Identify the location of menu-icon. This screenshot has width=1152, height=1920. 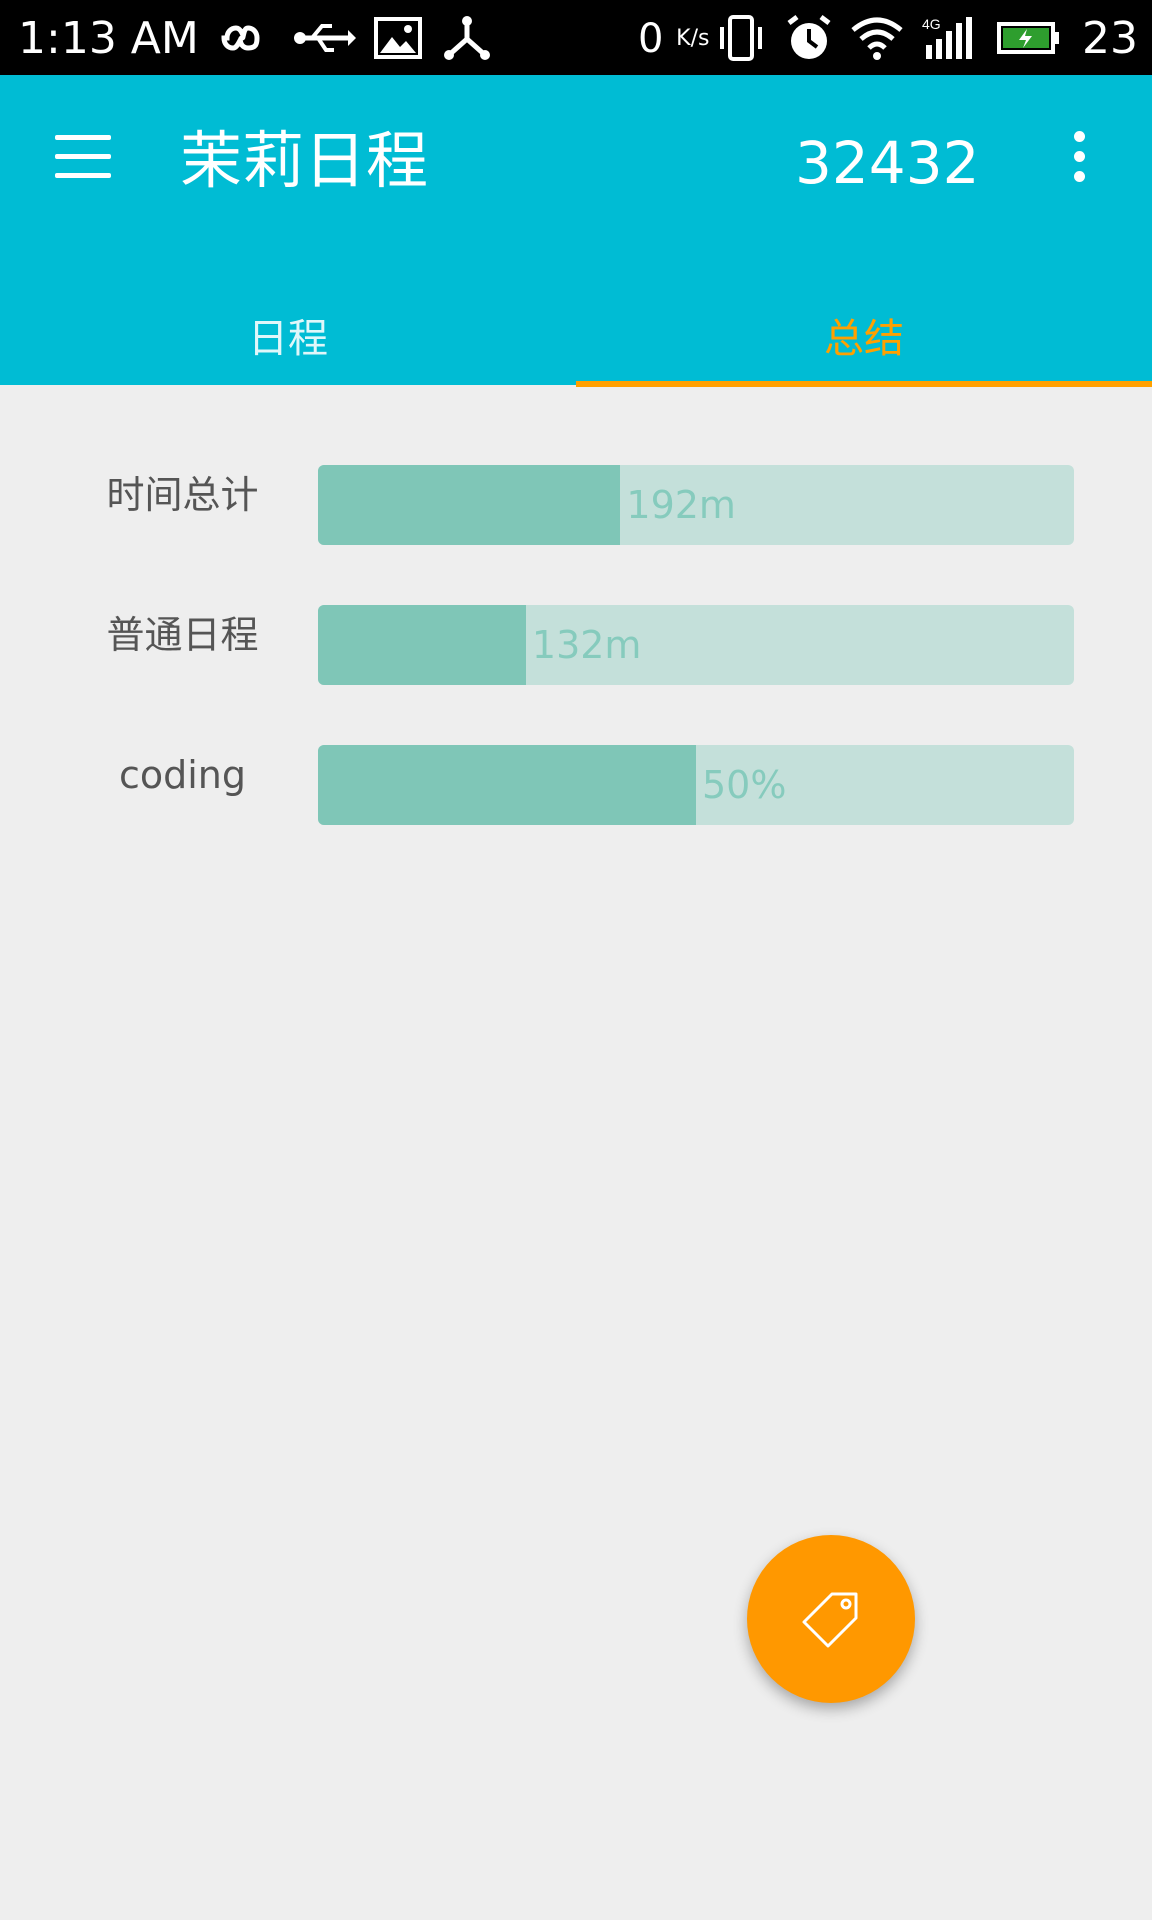
(83, 157).